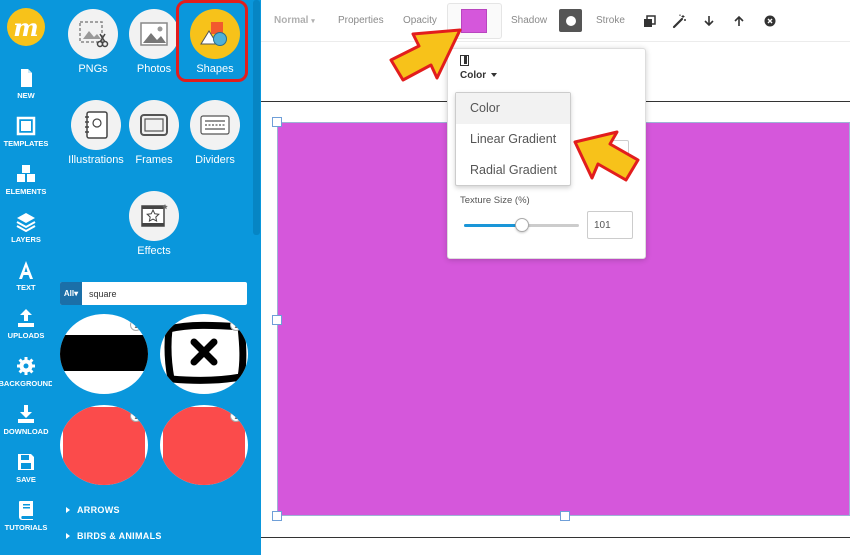  Describe the element at coordinates (610, 225) in the screenshot. I see `texture-size-input` at that location.